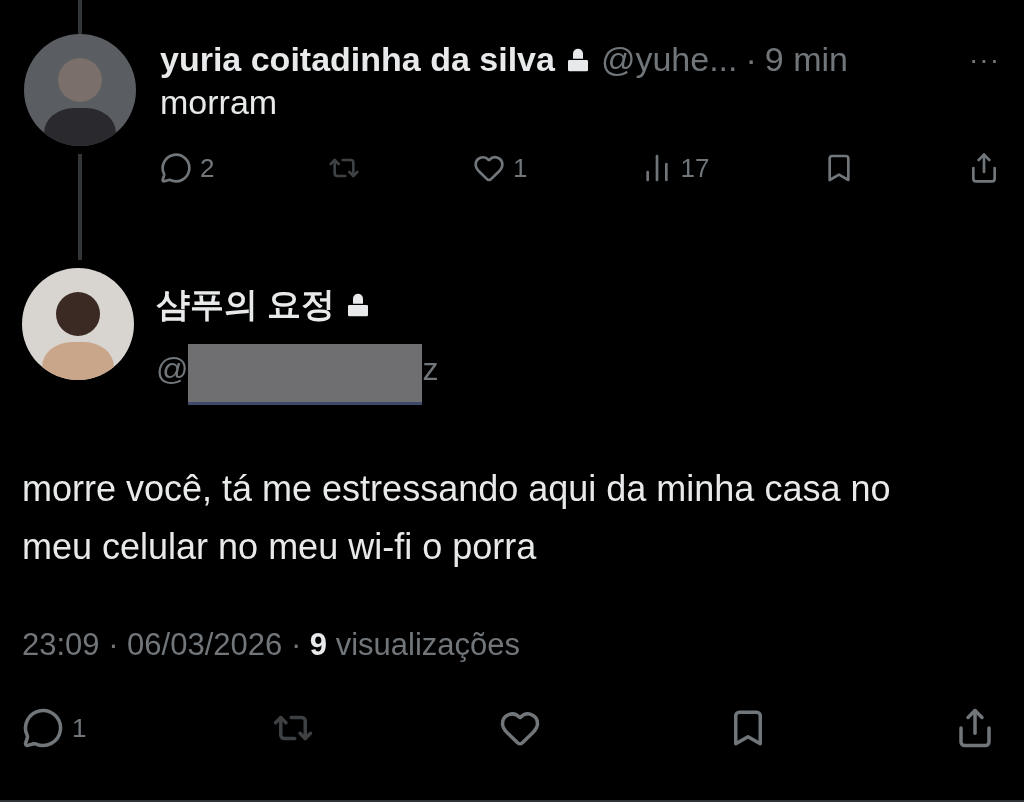  What do you see at coordinates (246, 305) in the screenshot?
I see `author-name: 샴푸의 요정` at bounding box center [246, 305].